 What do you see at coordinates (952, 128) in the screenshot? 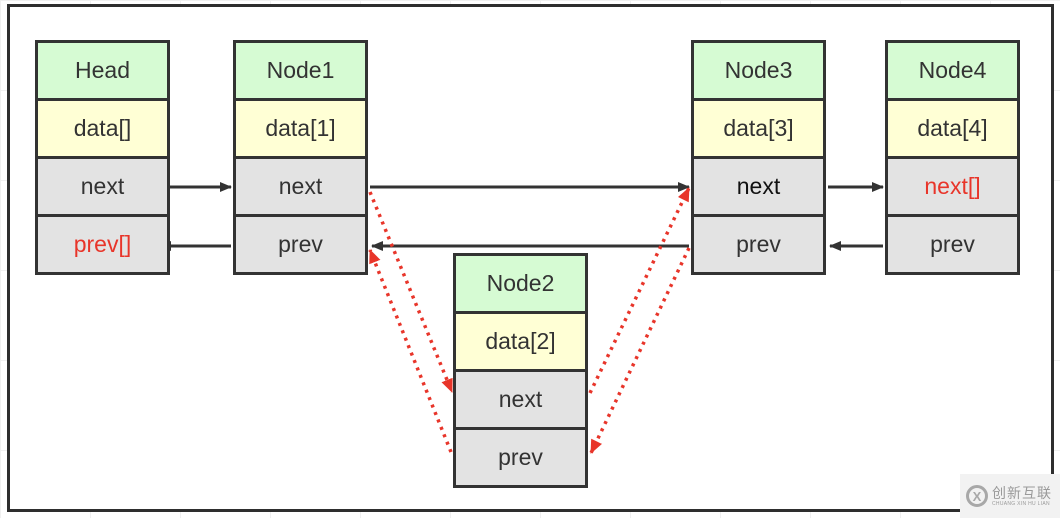
I see `node-data: data[4]` at bounding box center [952, 128].